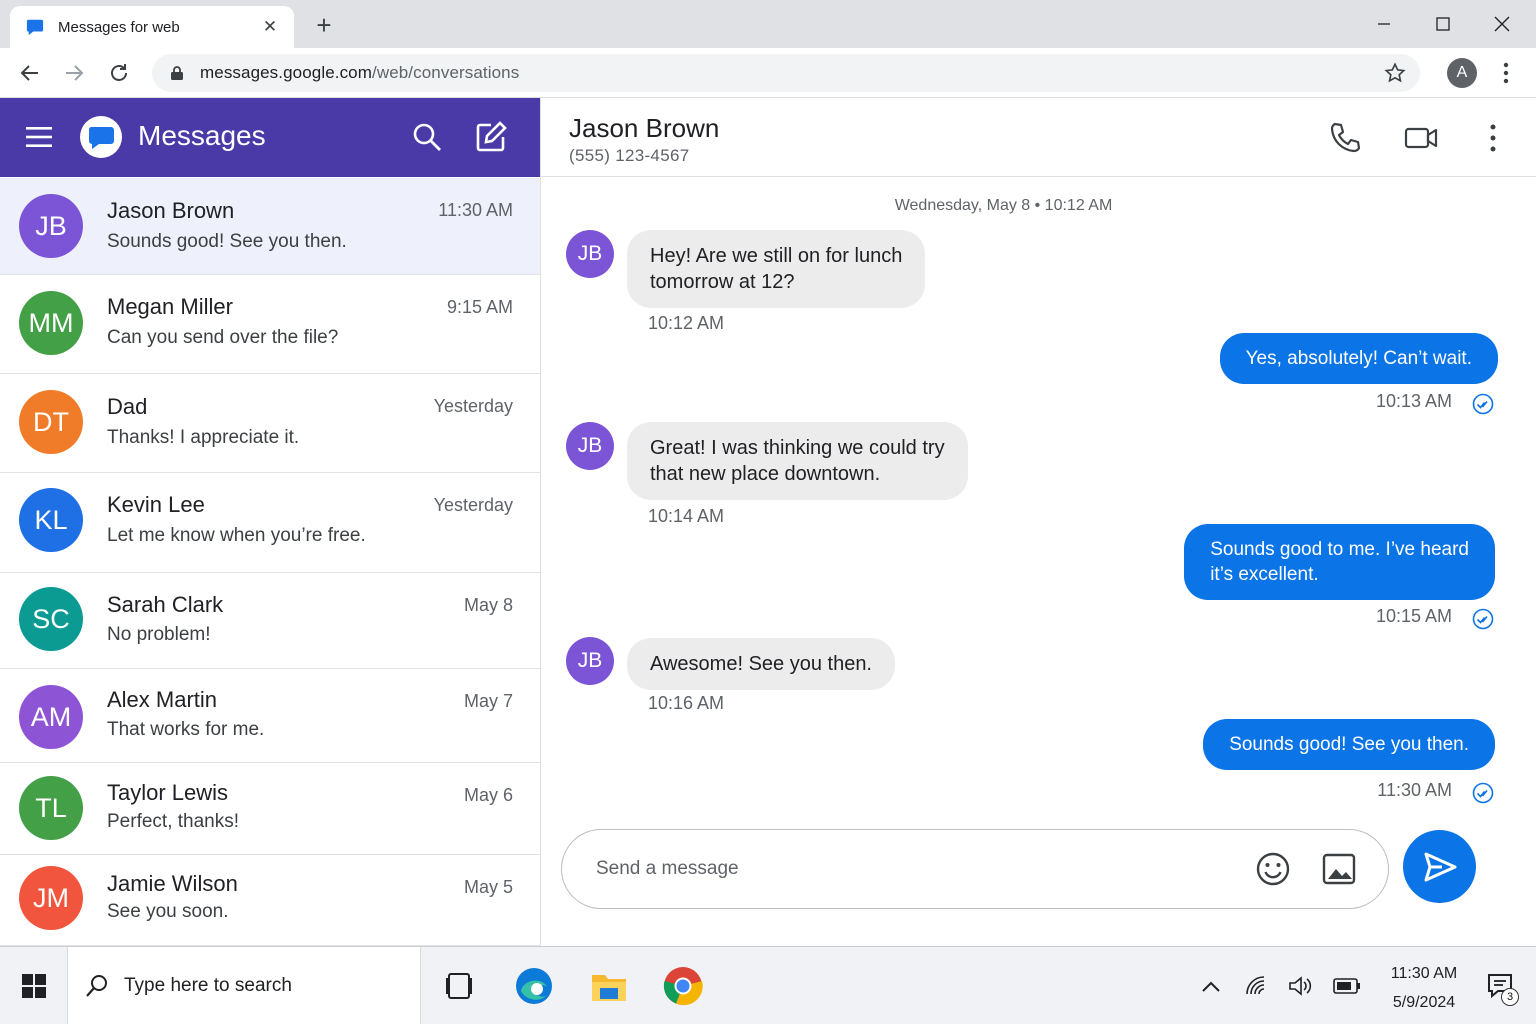  What do you see at coordinates (479, 307) in the screenshot?
I see `conversation-time: 9:15 AM` at bounding box center [479, 307].